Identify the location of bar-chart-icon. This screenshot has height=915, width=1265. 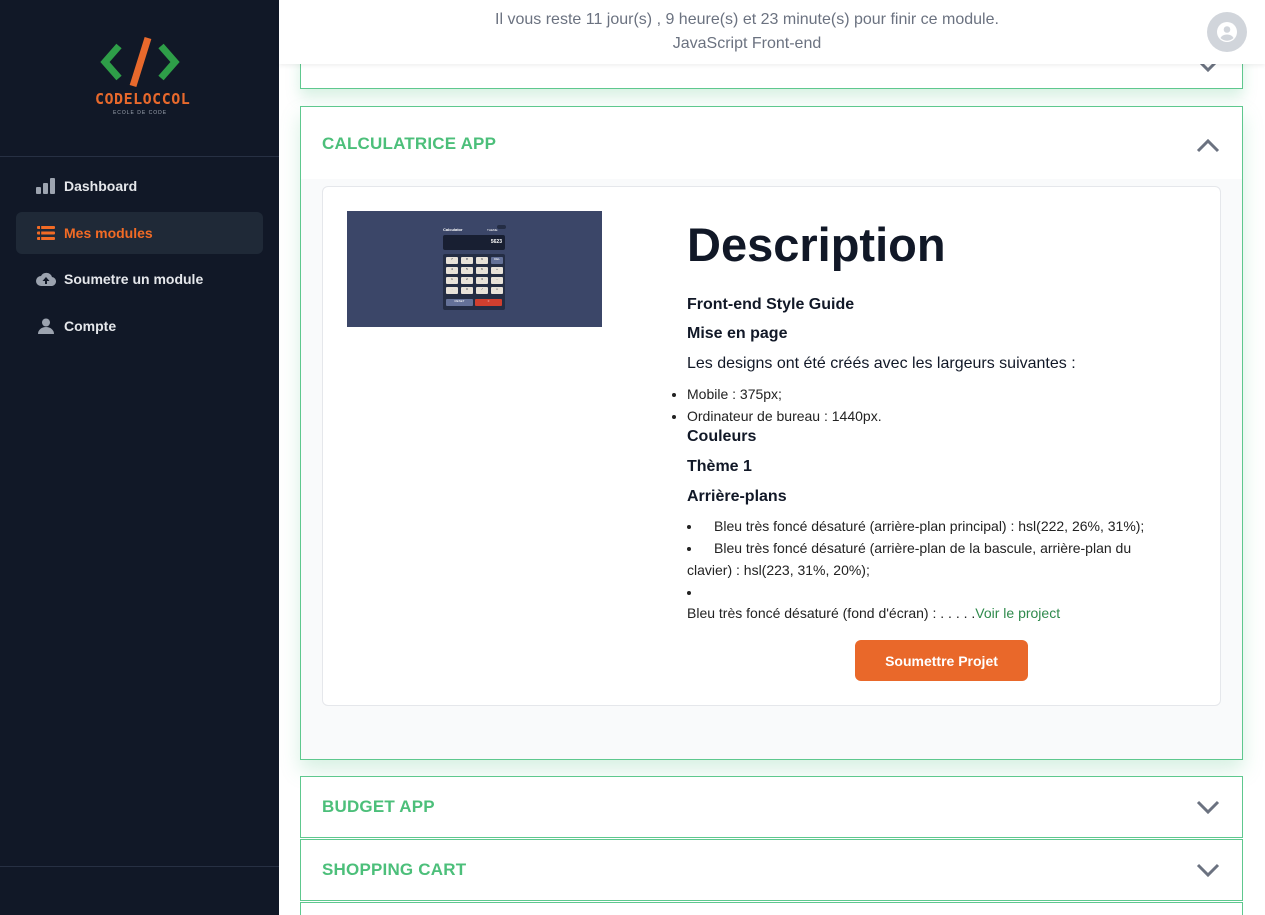
(46, 186).